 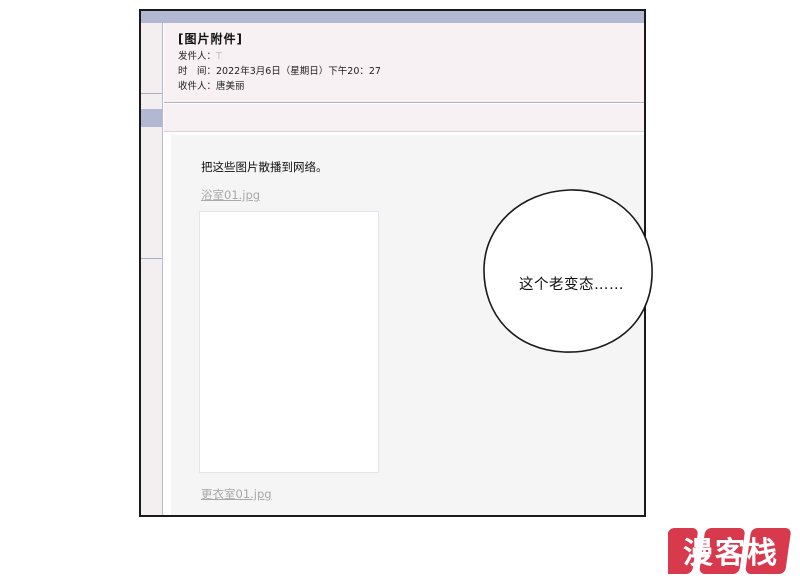 I want to click on time-value: 2022年3月6日（星期日）下午20：27, so click(x=298, y=71).